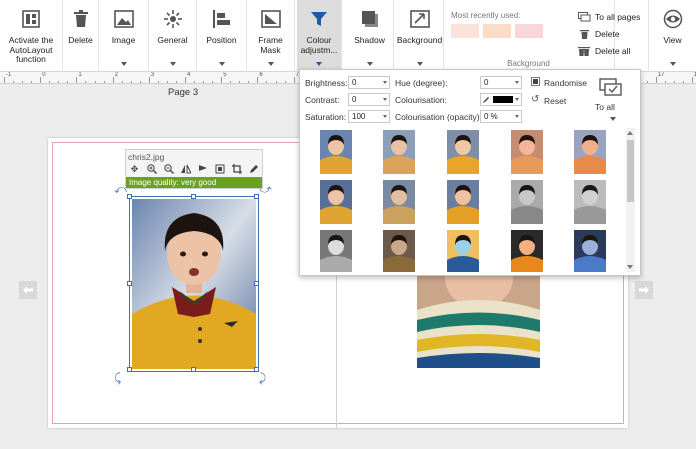  What do you see at coordinates (271, 19) in the screenshot?
I see `frame-mask-icon` at bounding box center [271, 19].